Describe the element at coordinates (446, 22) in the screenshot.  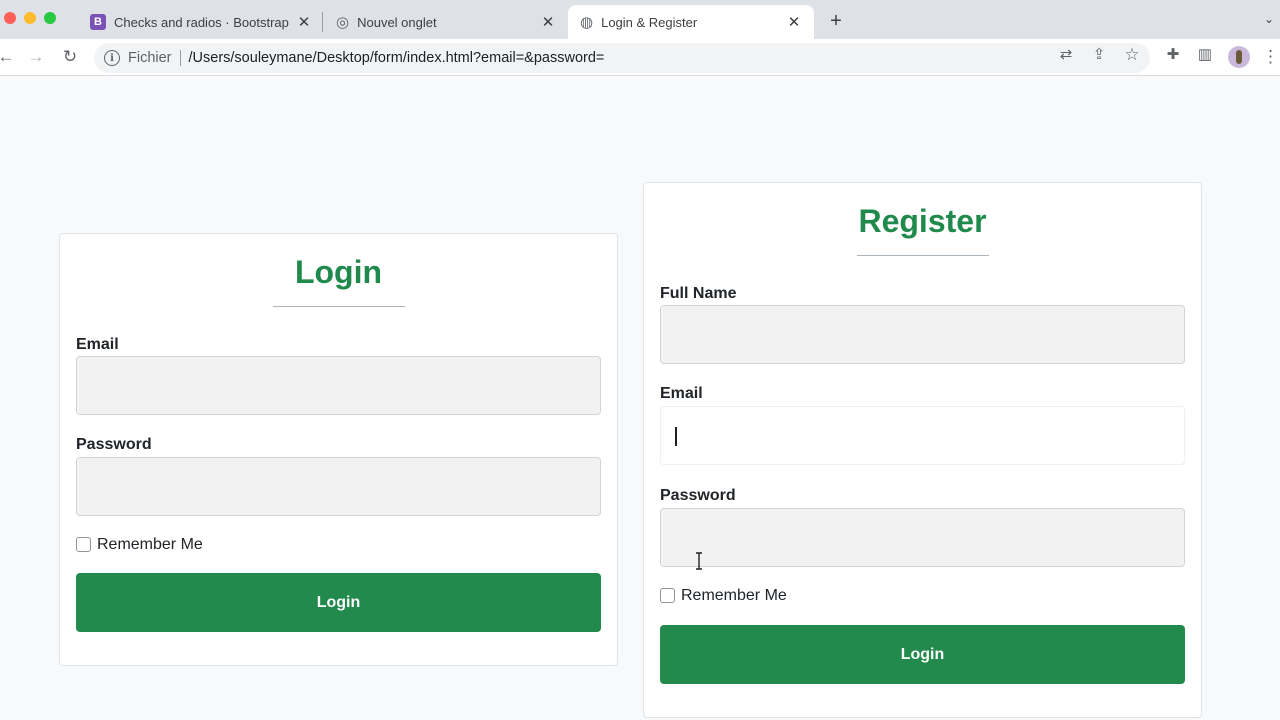
I see `tab-new-tab: ◎ Nouvel onglet ✕` at that location.